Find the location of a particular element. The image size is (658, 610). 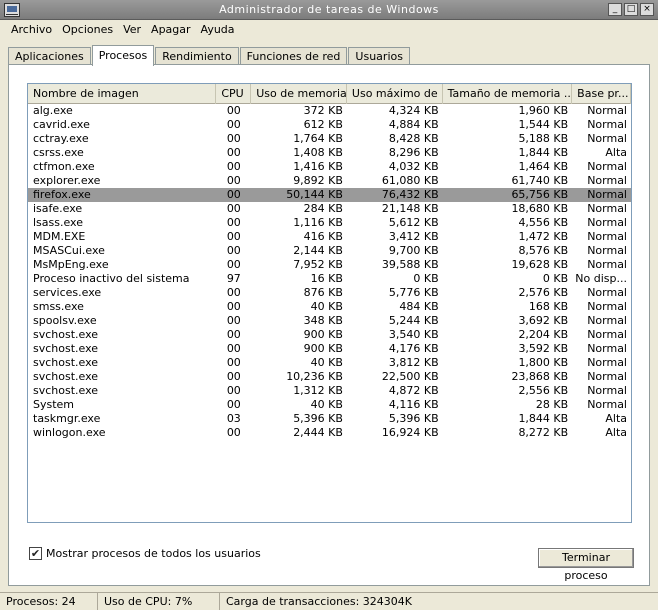

menu-apagar: Apagar is located at coordinates (171, 30).